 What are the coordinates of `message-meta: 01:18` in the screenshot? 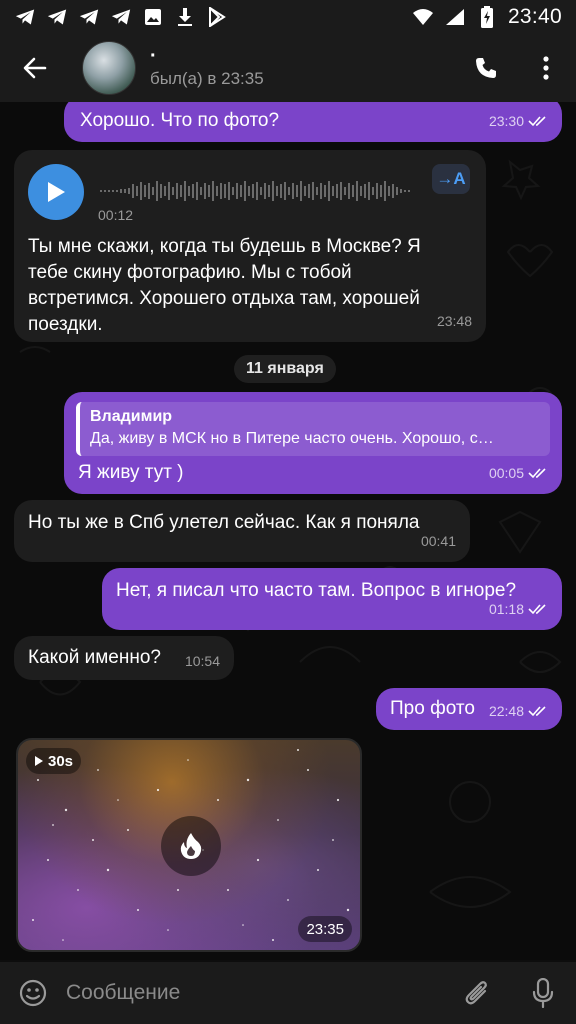 It's located at (518, 609).